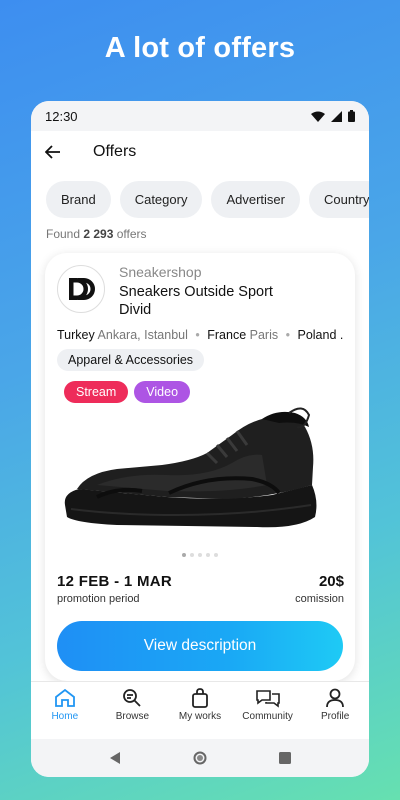  I want to click on promotion-period: 12 FEB - 1 MAR promotion period, so click(114, 589).